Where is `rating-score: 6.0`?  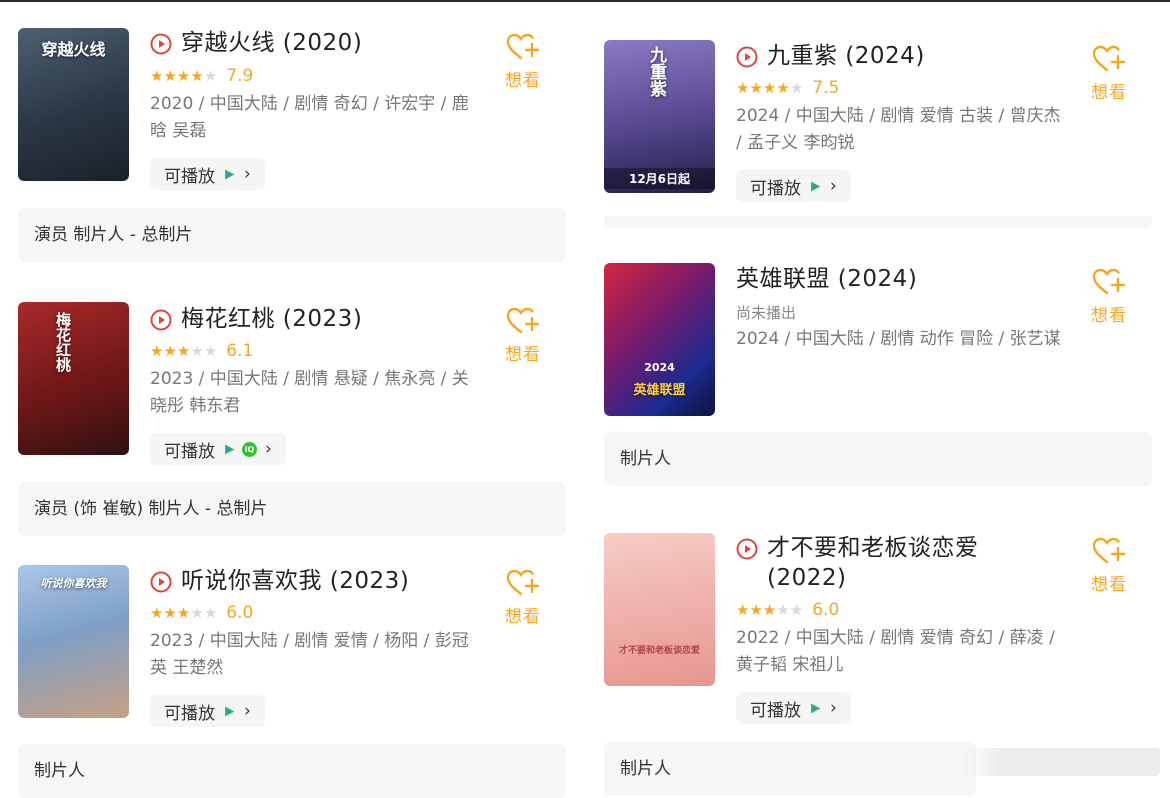 rating-score: 6.0 is located at coordinates (240, 613).